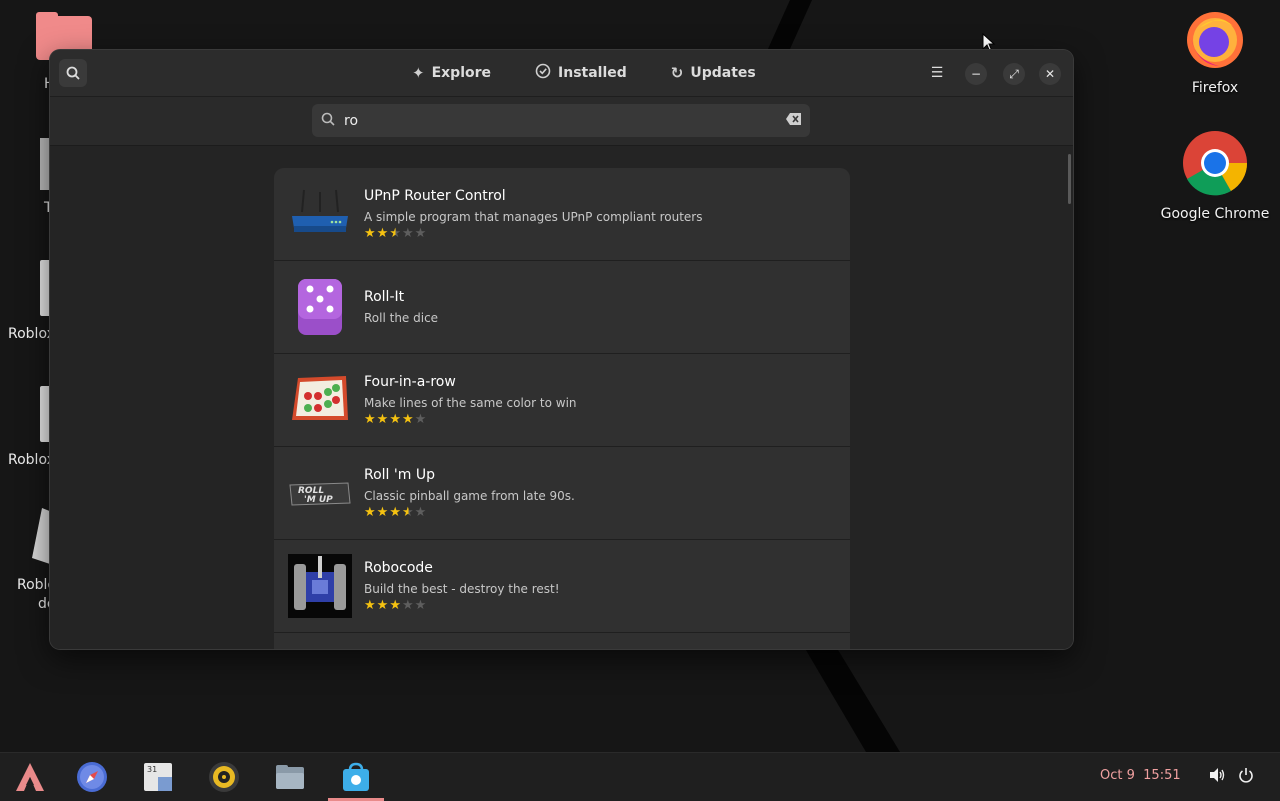  What do you see at coordinates (1069, 179) in the screenshot?
I see `scrollbar` at bounding box center [1069, 179].